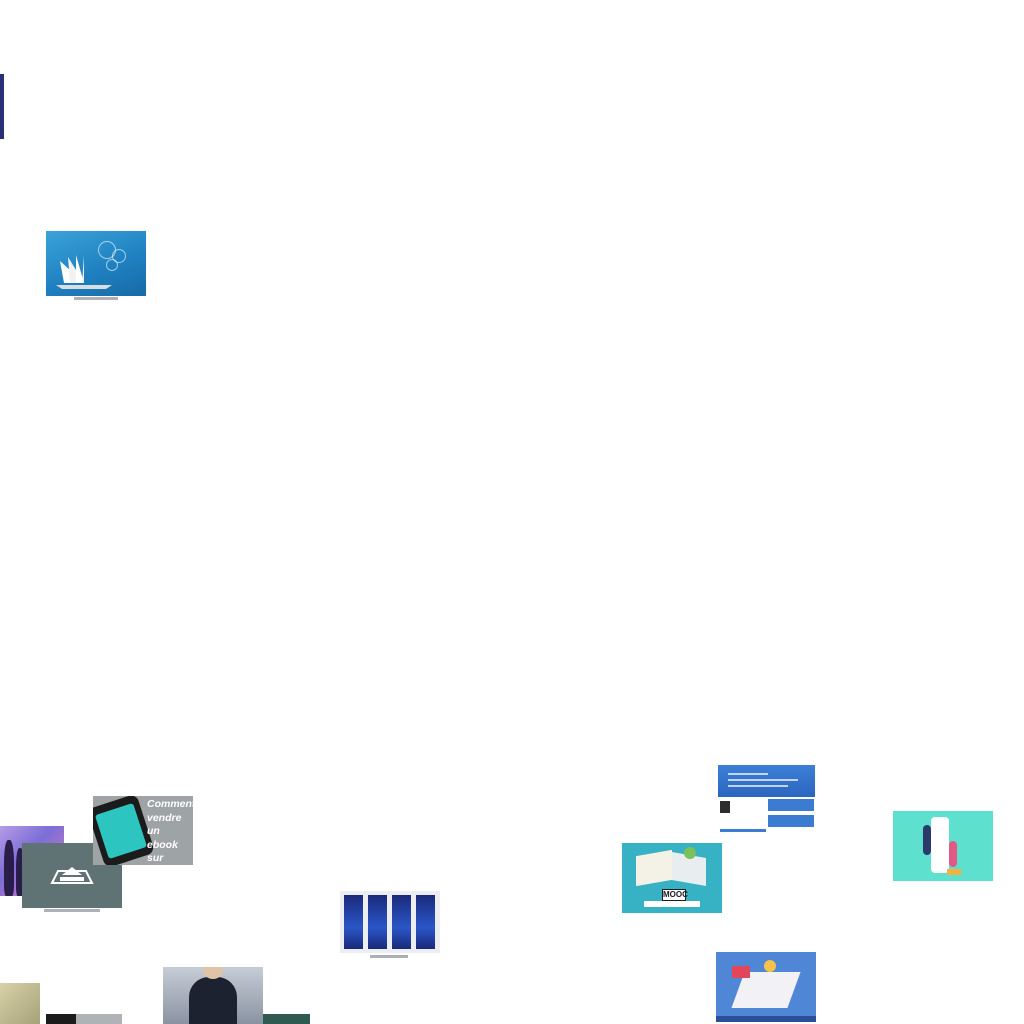  Describe the element at coordinates (741, 972) in the screenshot. I see `red-card` at that location.